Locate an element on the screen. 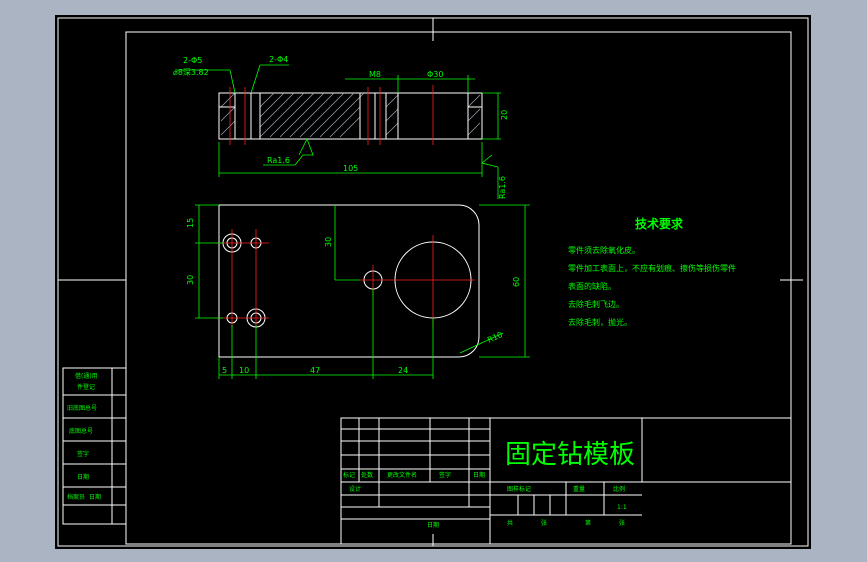 The height and width of the screenshot is (562, 867). dim-d30: Φ30 is located at coordinates (435, 74).